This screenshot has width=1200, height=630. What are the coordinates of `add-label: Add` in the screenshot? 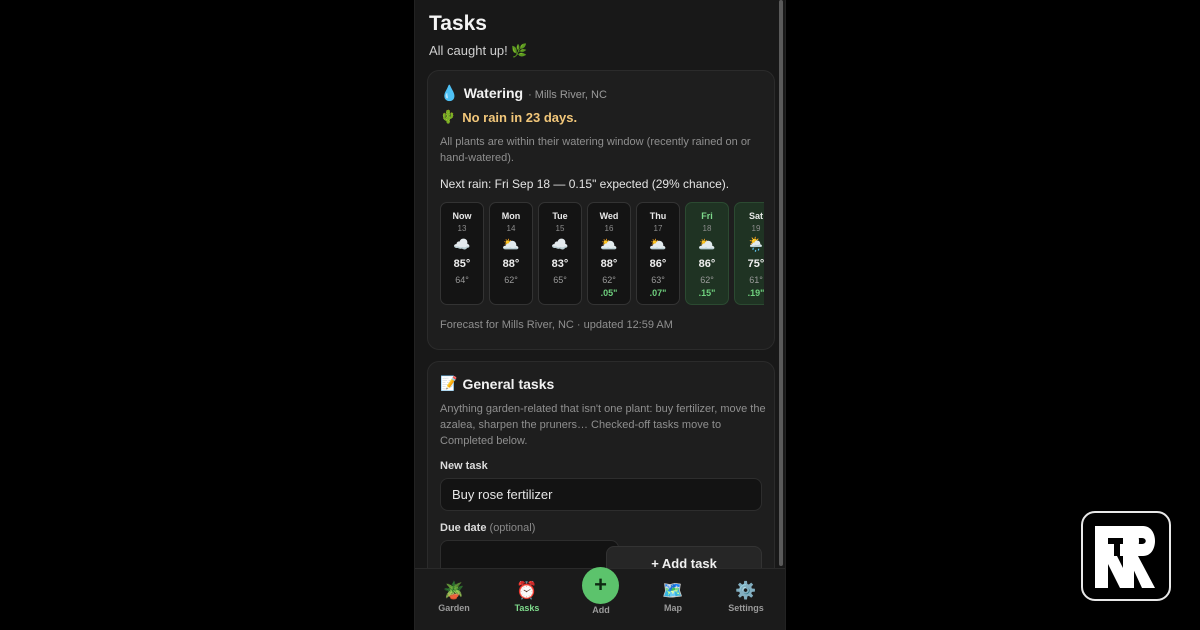 It's located at (601, 610).